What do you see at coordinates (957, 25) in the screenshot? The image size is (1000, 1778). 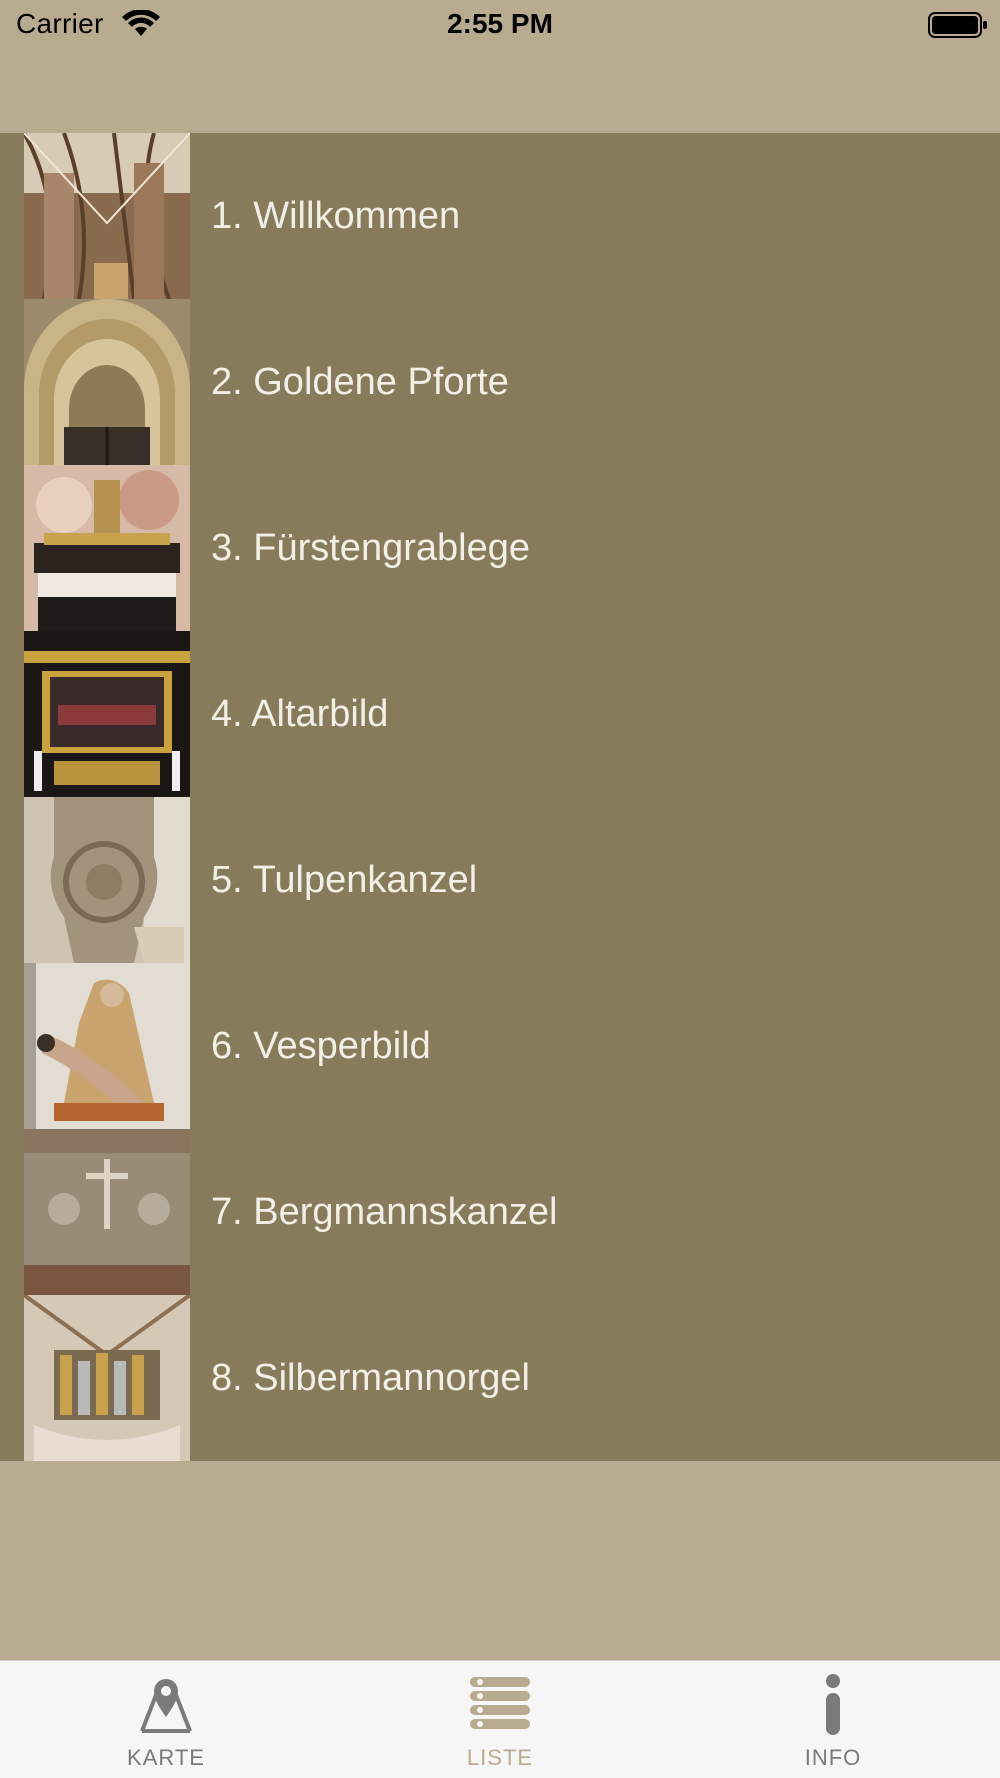 I see `battery-icon` at bounding box center [957, 25].